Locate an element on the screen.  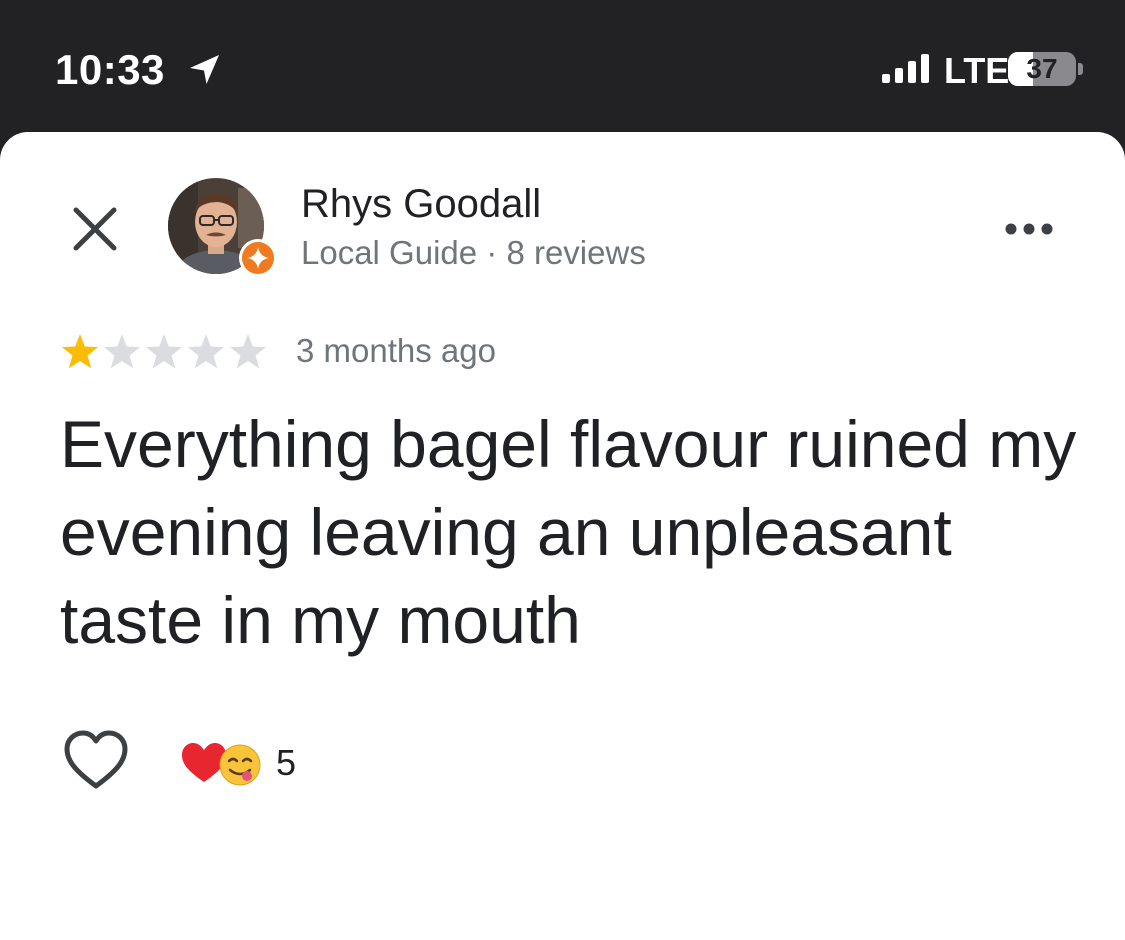
review-date: 3 months ago is located at coordinates (396, 350).